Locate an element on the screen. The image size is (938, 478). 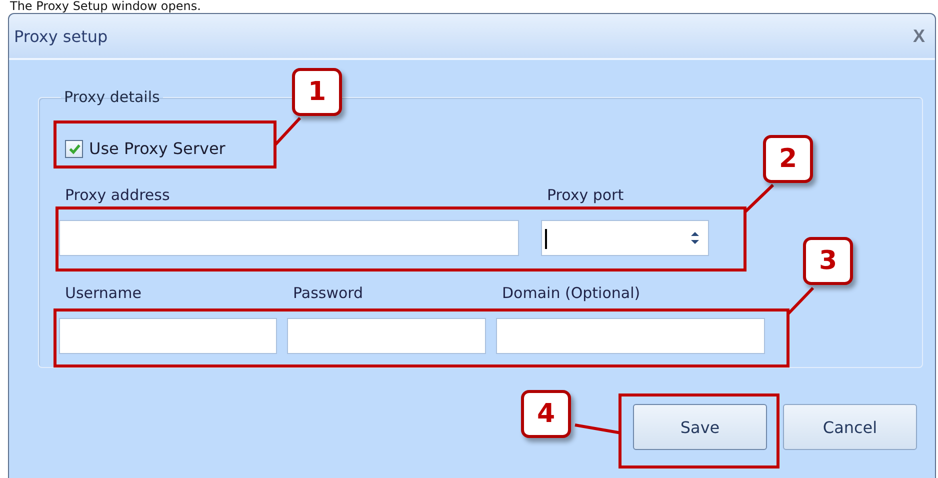
callout-badge: 1 is located at coordinates (317, 92).